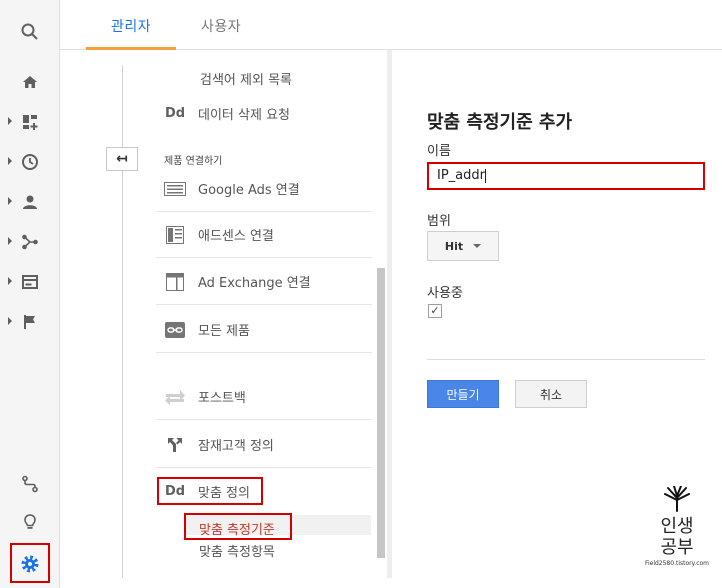 This screenshot has height=588, width=722. Describe the element at coordinates (566, 176) in the screenshot. I see `name-input: IP_addr` at that location.